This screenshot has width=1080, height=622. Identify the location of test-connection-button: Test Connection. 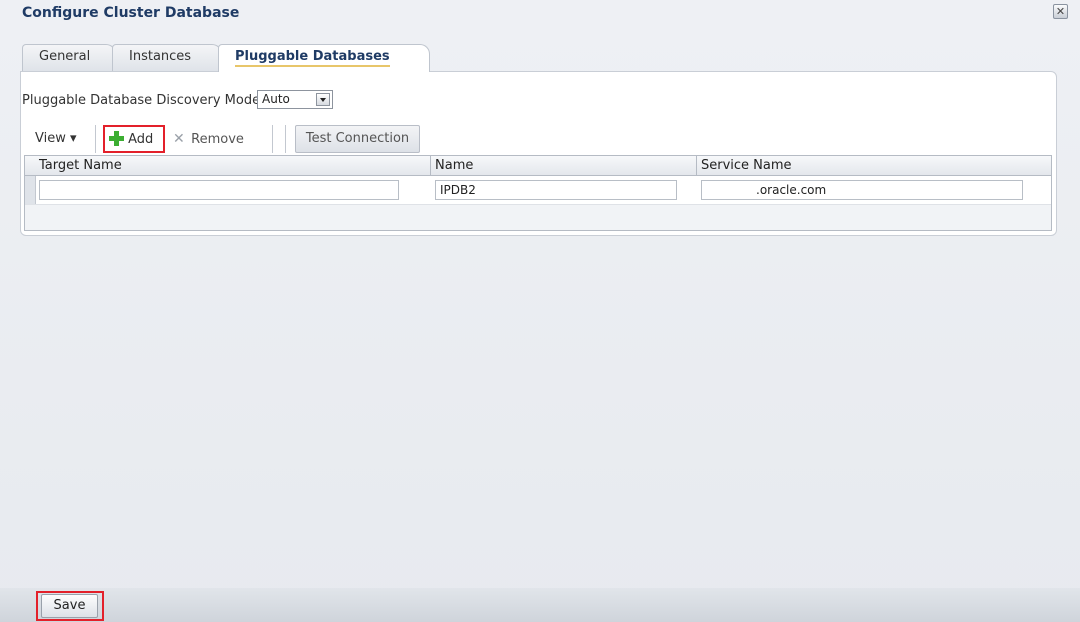
(357, 139).